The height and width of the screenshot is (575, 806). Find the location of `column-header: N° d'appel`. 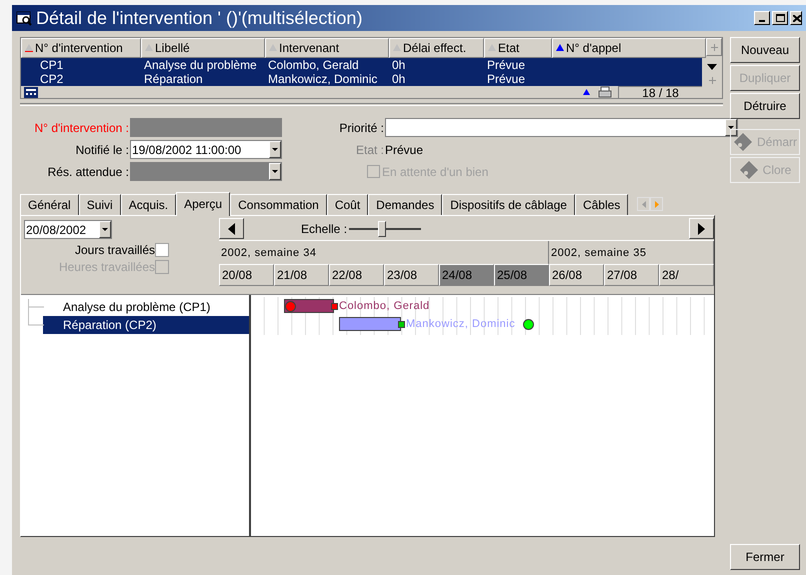

column-header: N° d'appel is located at coordinates (629, 48).